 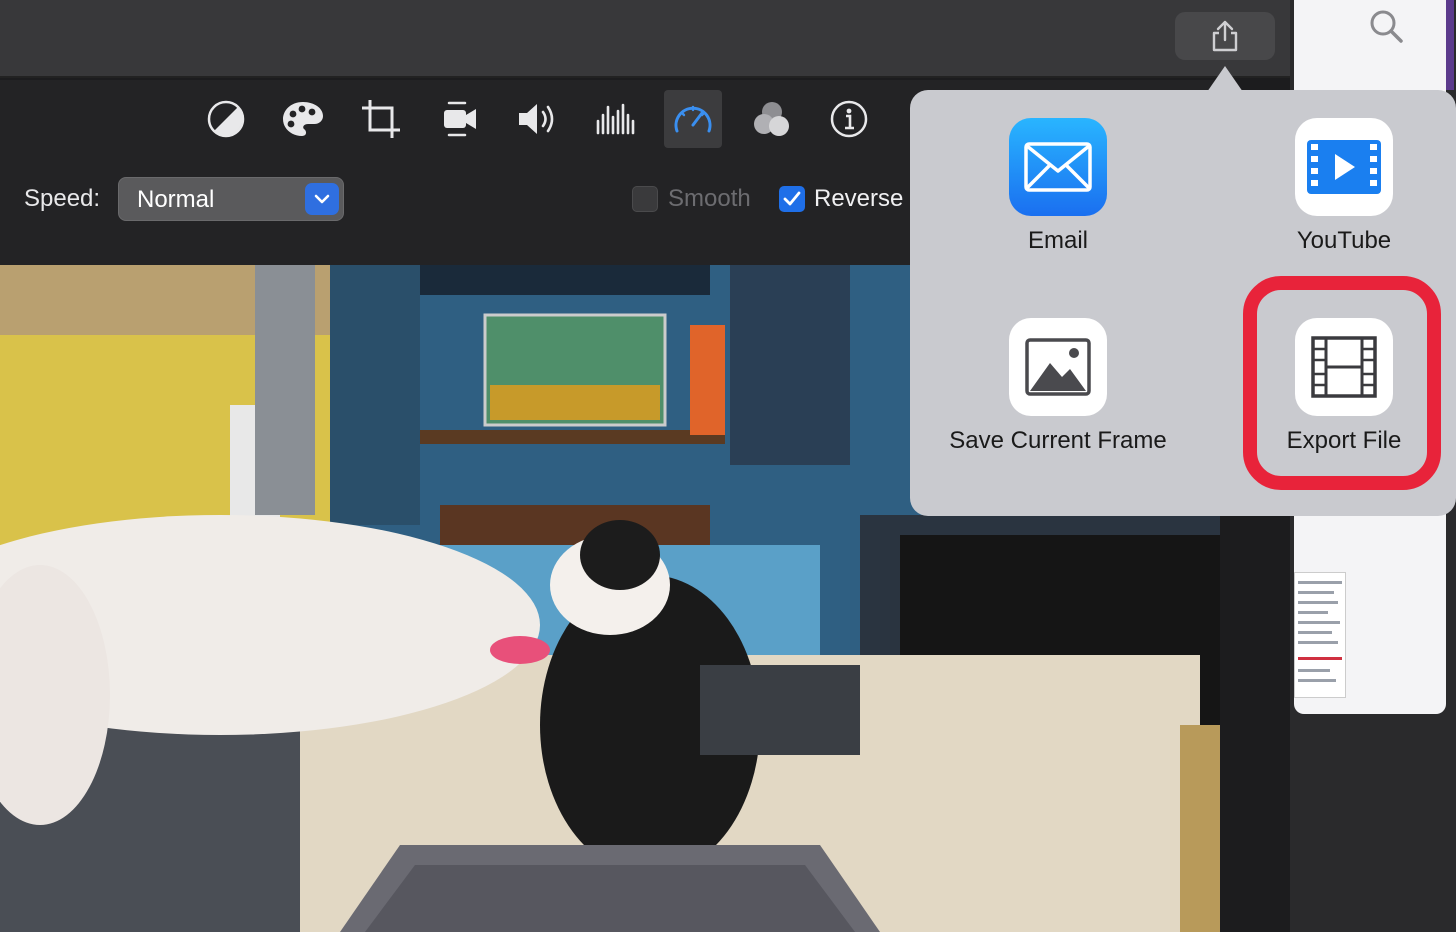 I want to click on reverse-checkbox, so click(x=792, y=199).